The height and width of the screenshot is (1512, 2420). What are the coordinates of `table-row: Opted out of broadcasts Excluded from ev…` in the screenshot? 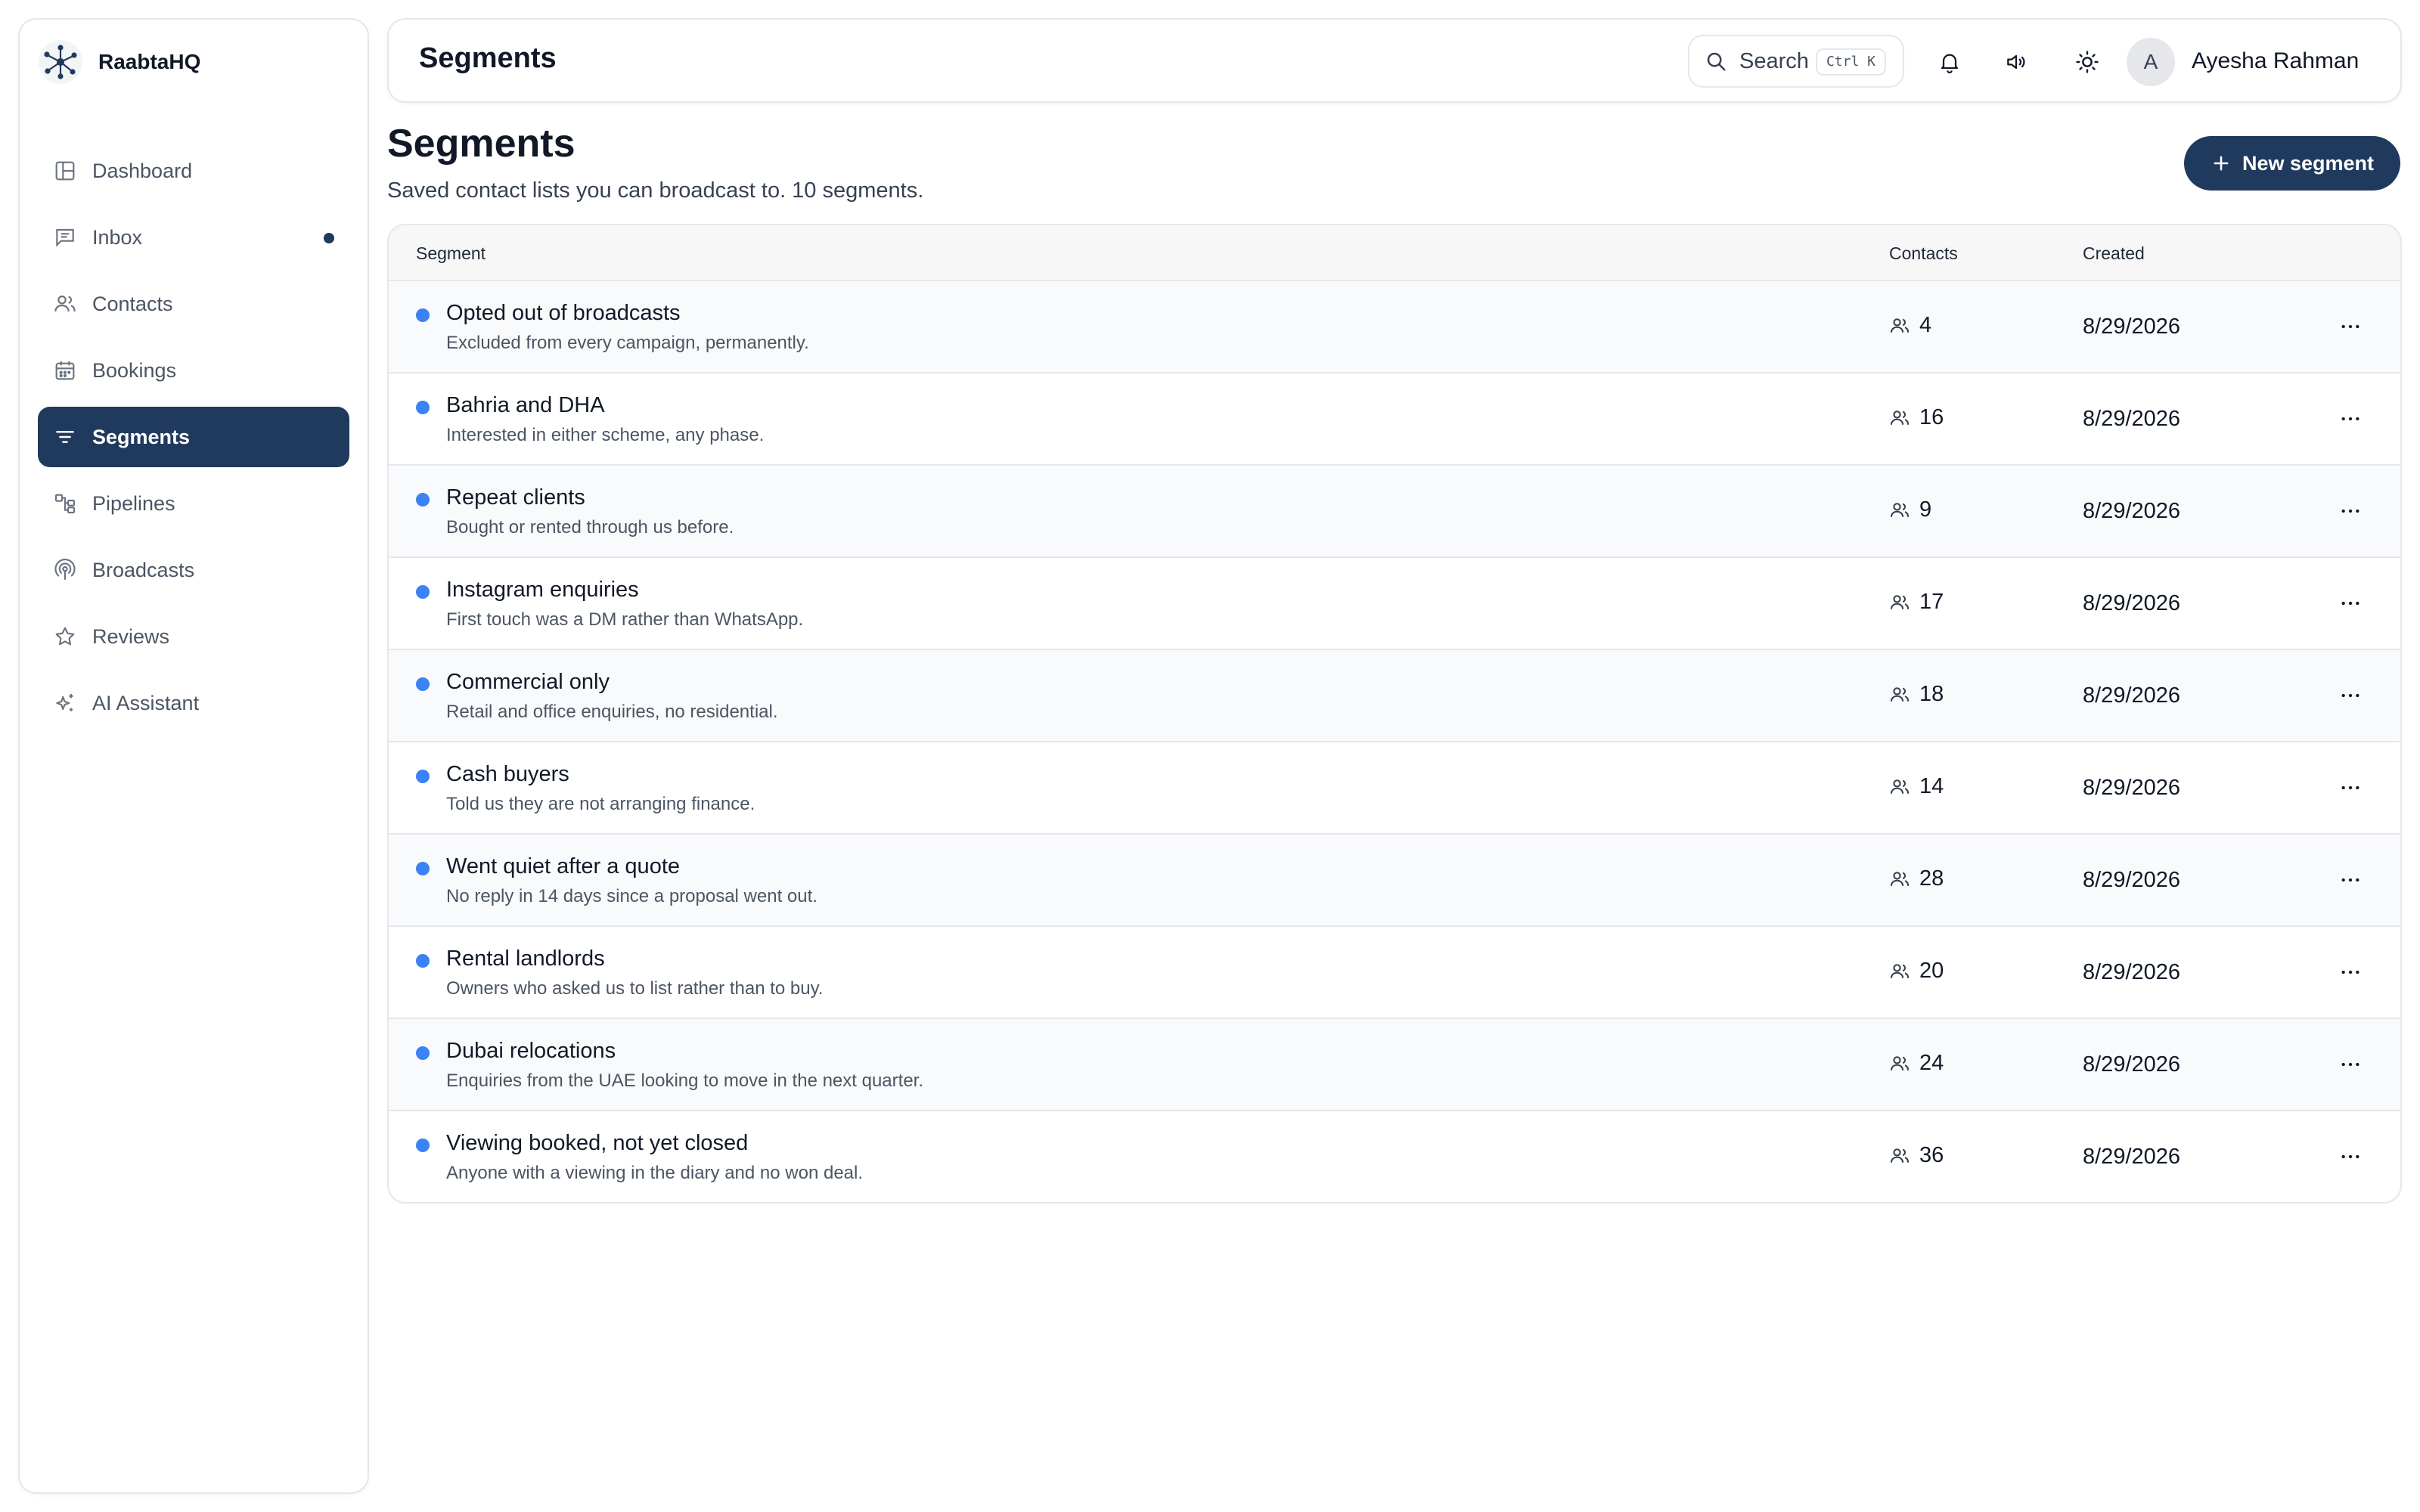 It's located at (1394, 327).